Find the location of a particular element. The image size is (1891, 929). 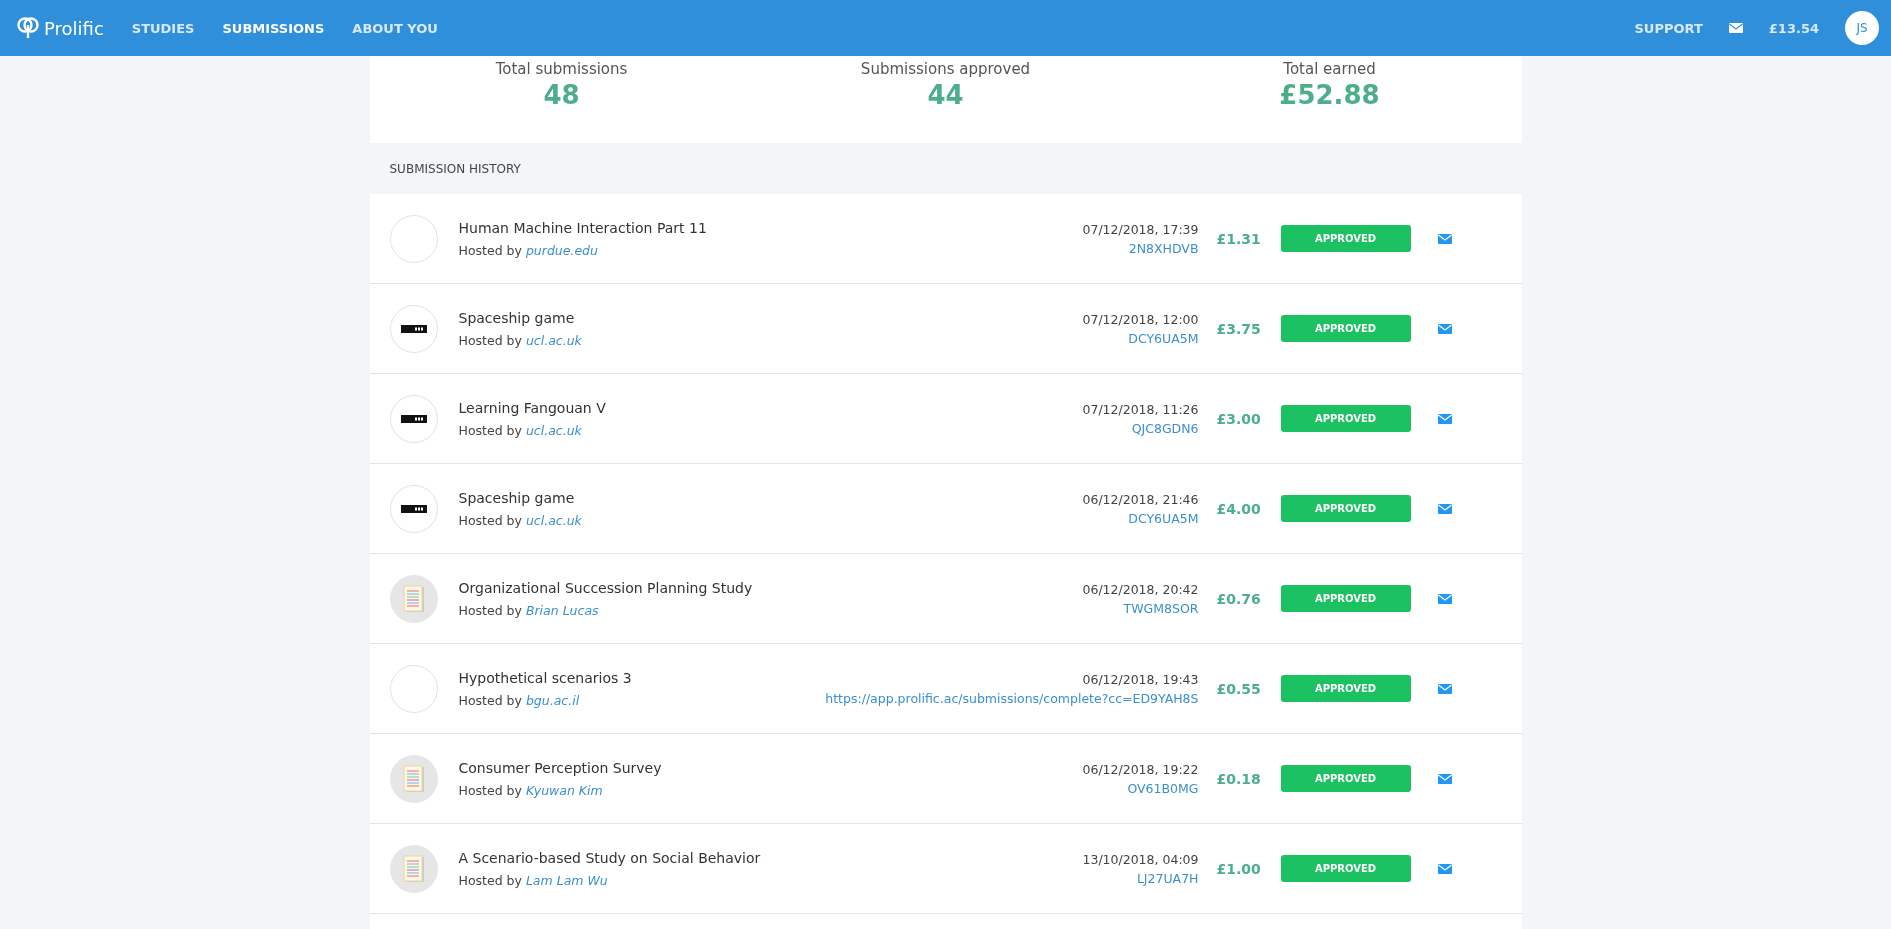

submission-date: 07/12/2018, 17:39 is located at coordinates (1140, 229).